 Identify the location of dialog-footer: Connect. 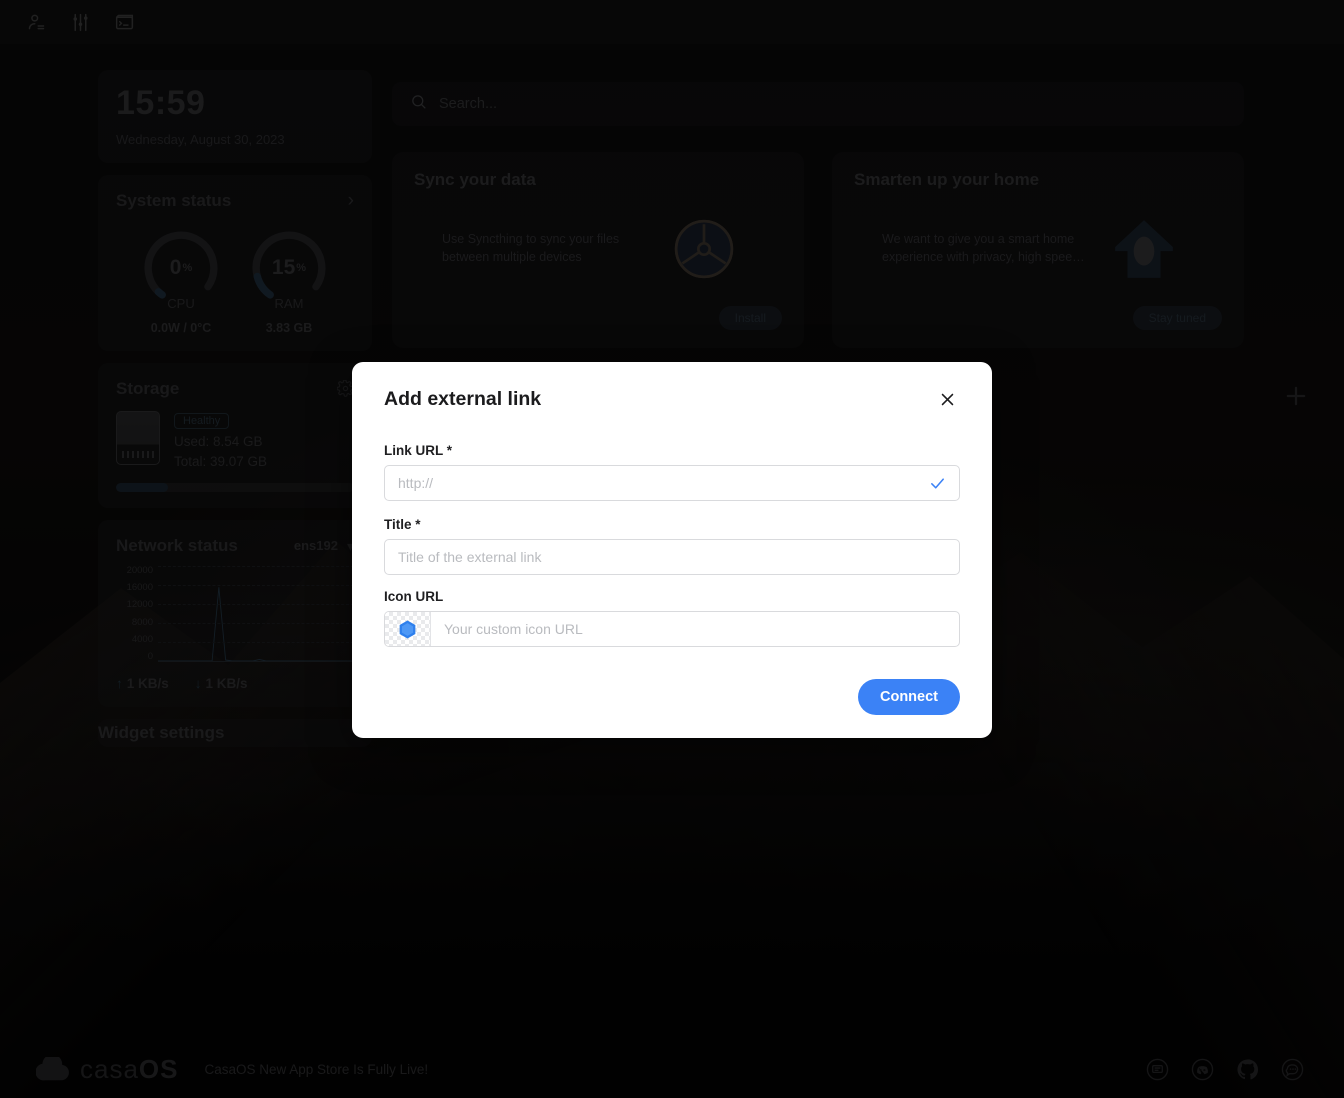
(672, 697).